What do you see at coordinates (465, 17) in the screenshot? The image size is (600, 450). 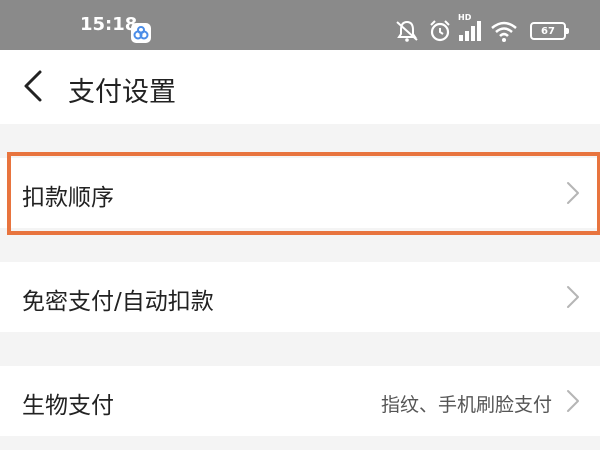 I see `network-type-label: HD` at bounding box center [465, 17].